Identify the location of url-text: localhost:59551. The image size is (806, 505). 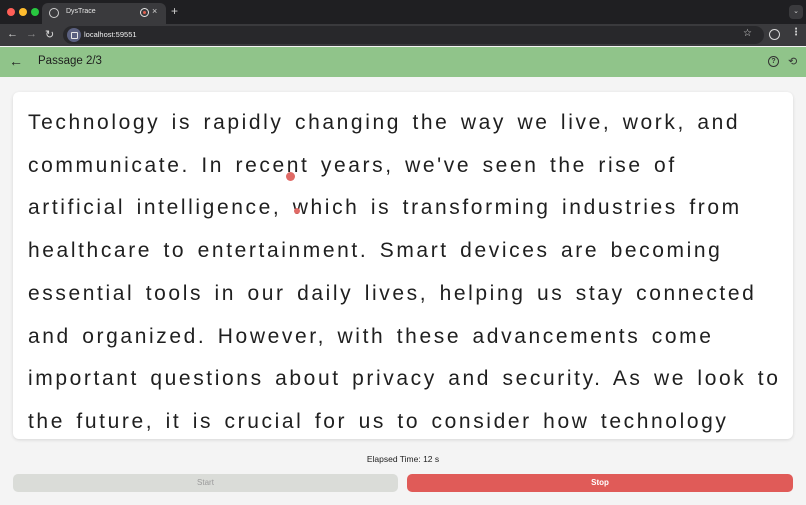
(110, 34).